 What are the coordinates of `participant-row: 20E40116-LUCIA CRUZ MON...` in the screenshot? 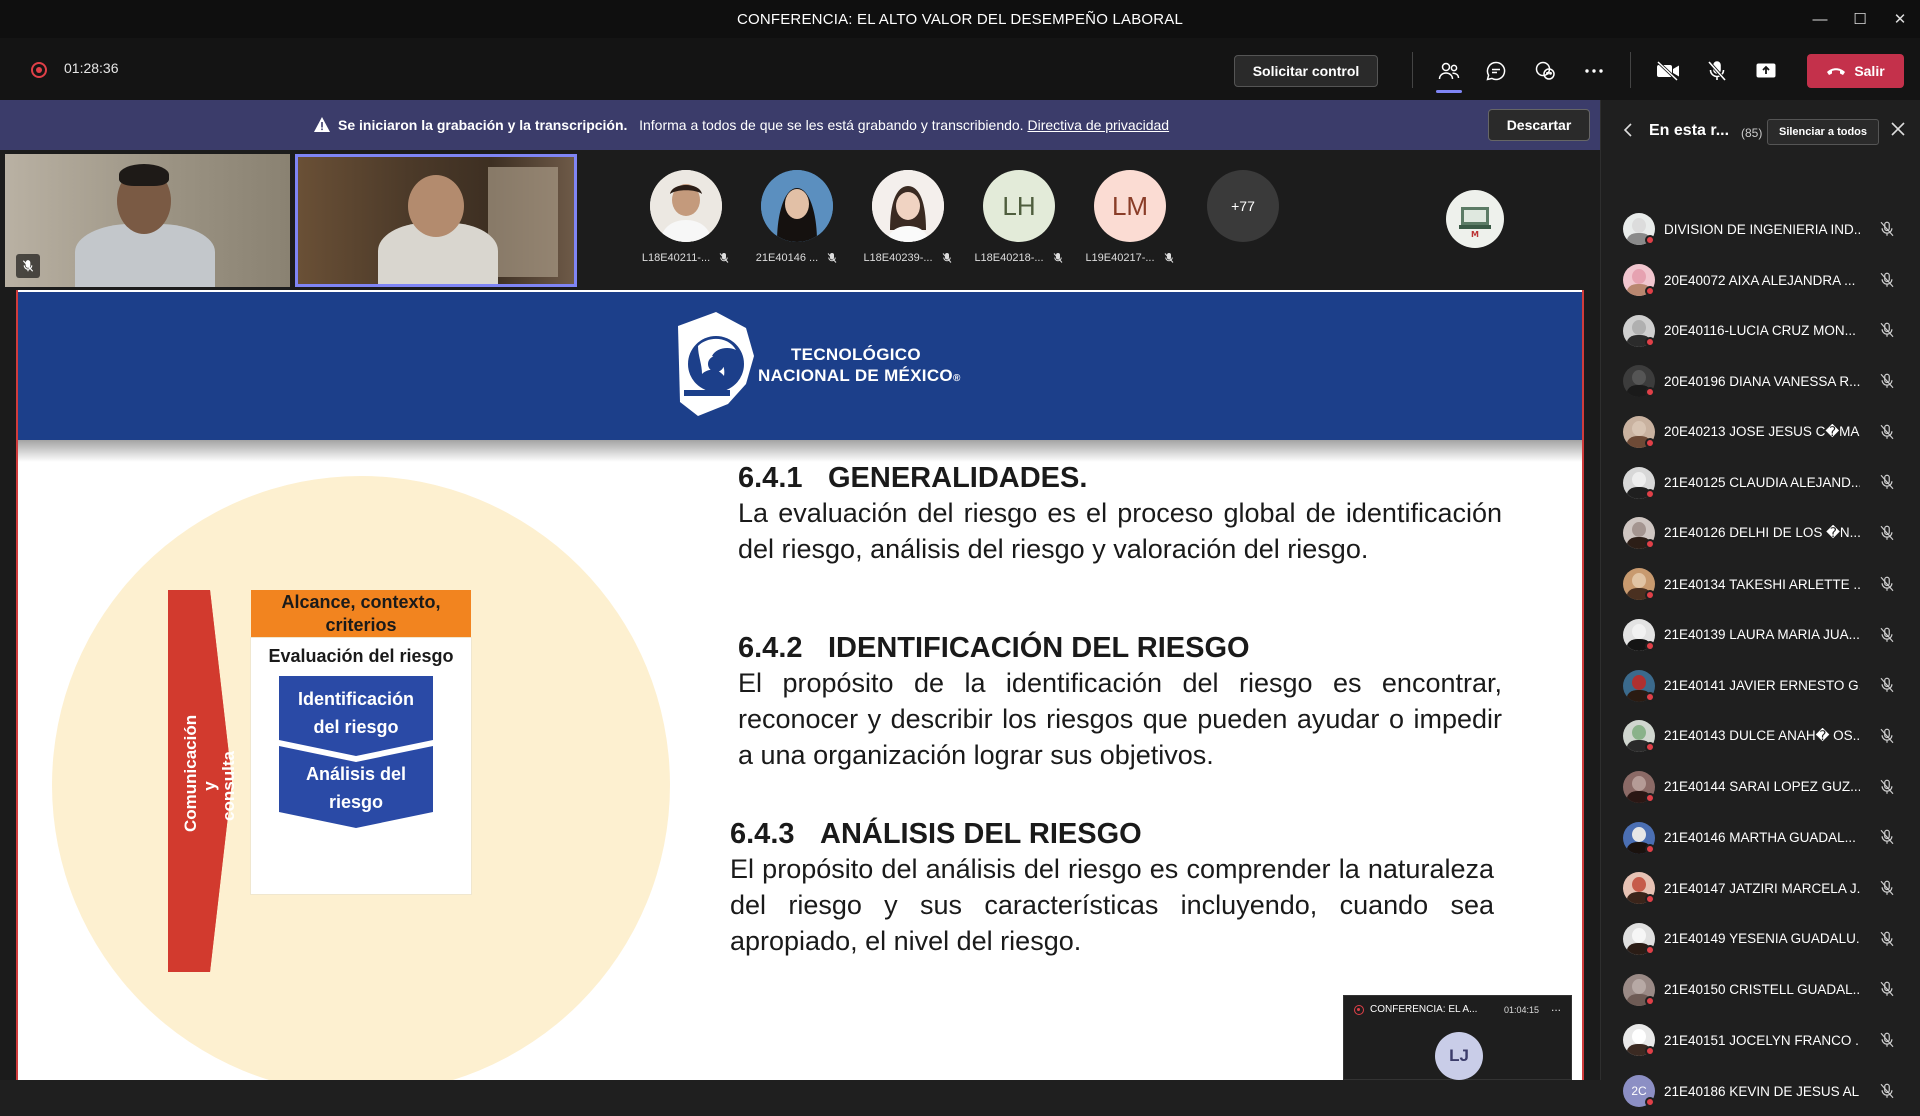 It's located at (1760, 330).